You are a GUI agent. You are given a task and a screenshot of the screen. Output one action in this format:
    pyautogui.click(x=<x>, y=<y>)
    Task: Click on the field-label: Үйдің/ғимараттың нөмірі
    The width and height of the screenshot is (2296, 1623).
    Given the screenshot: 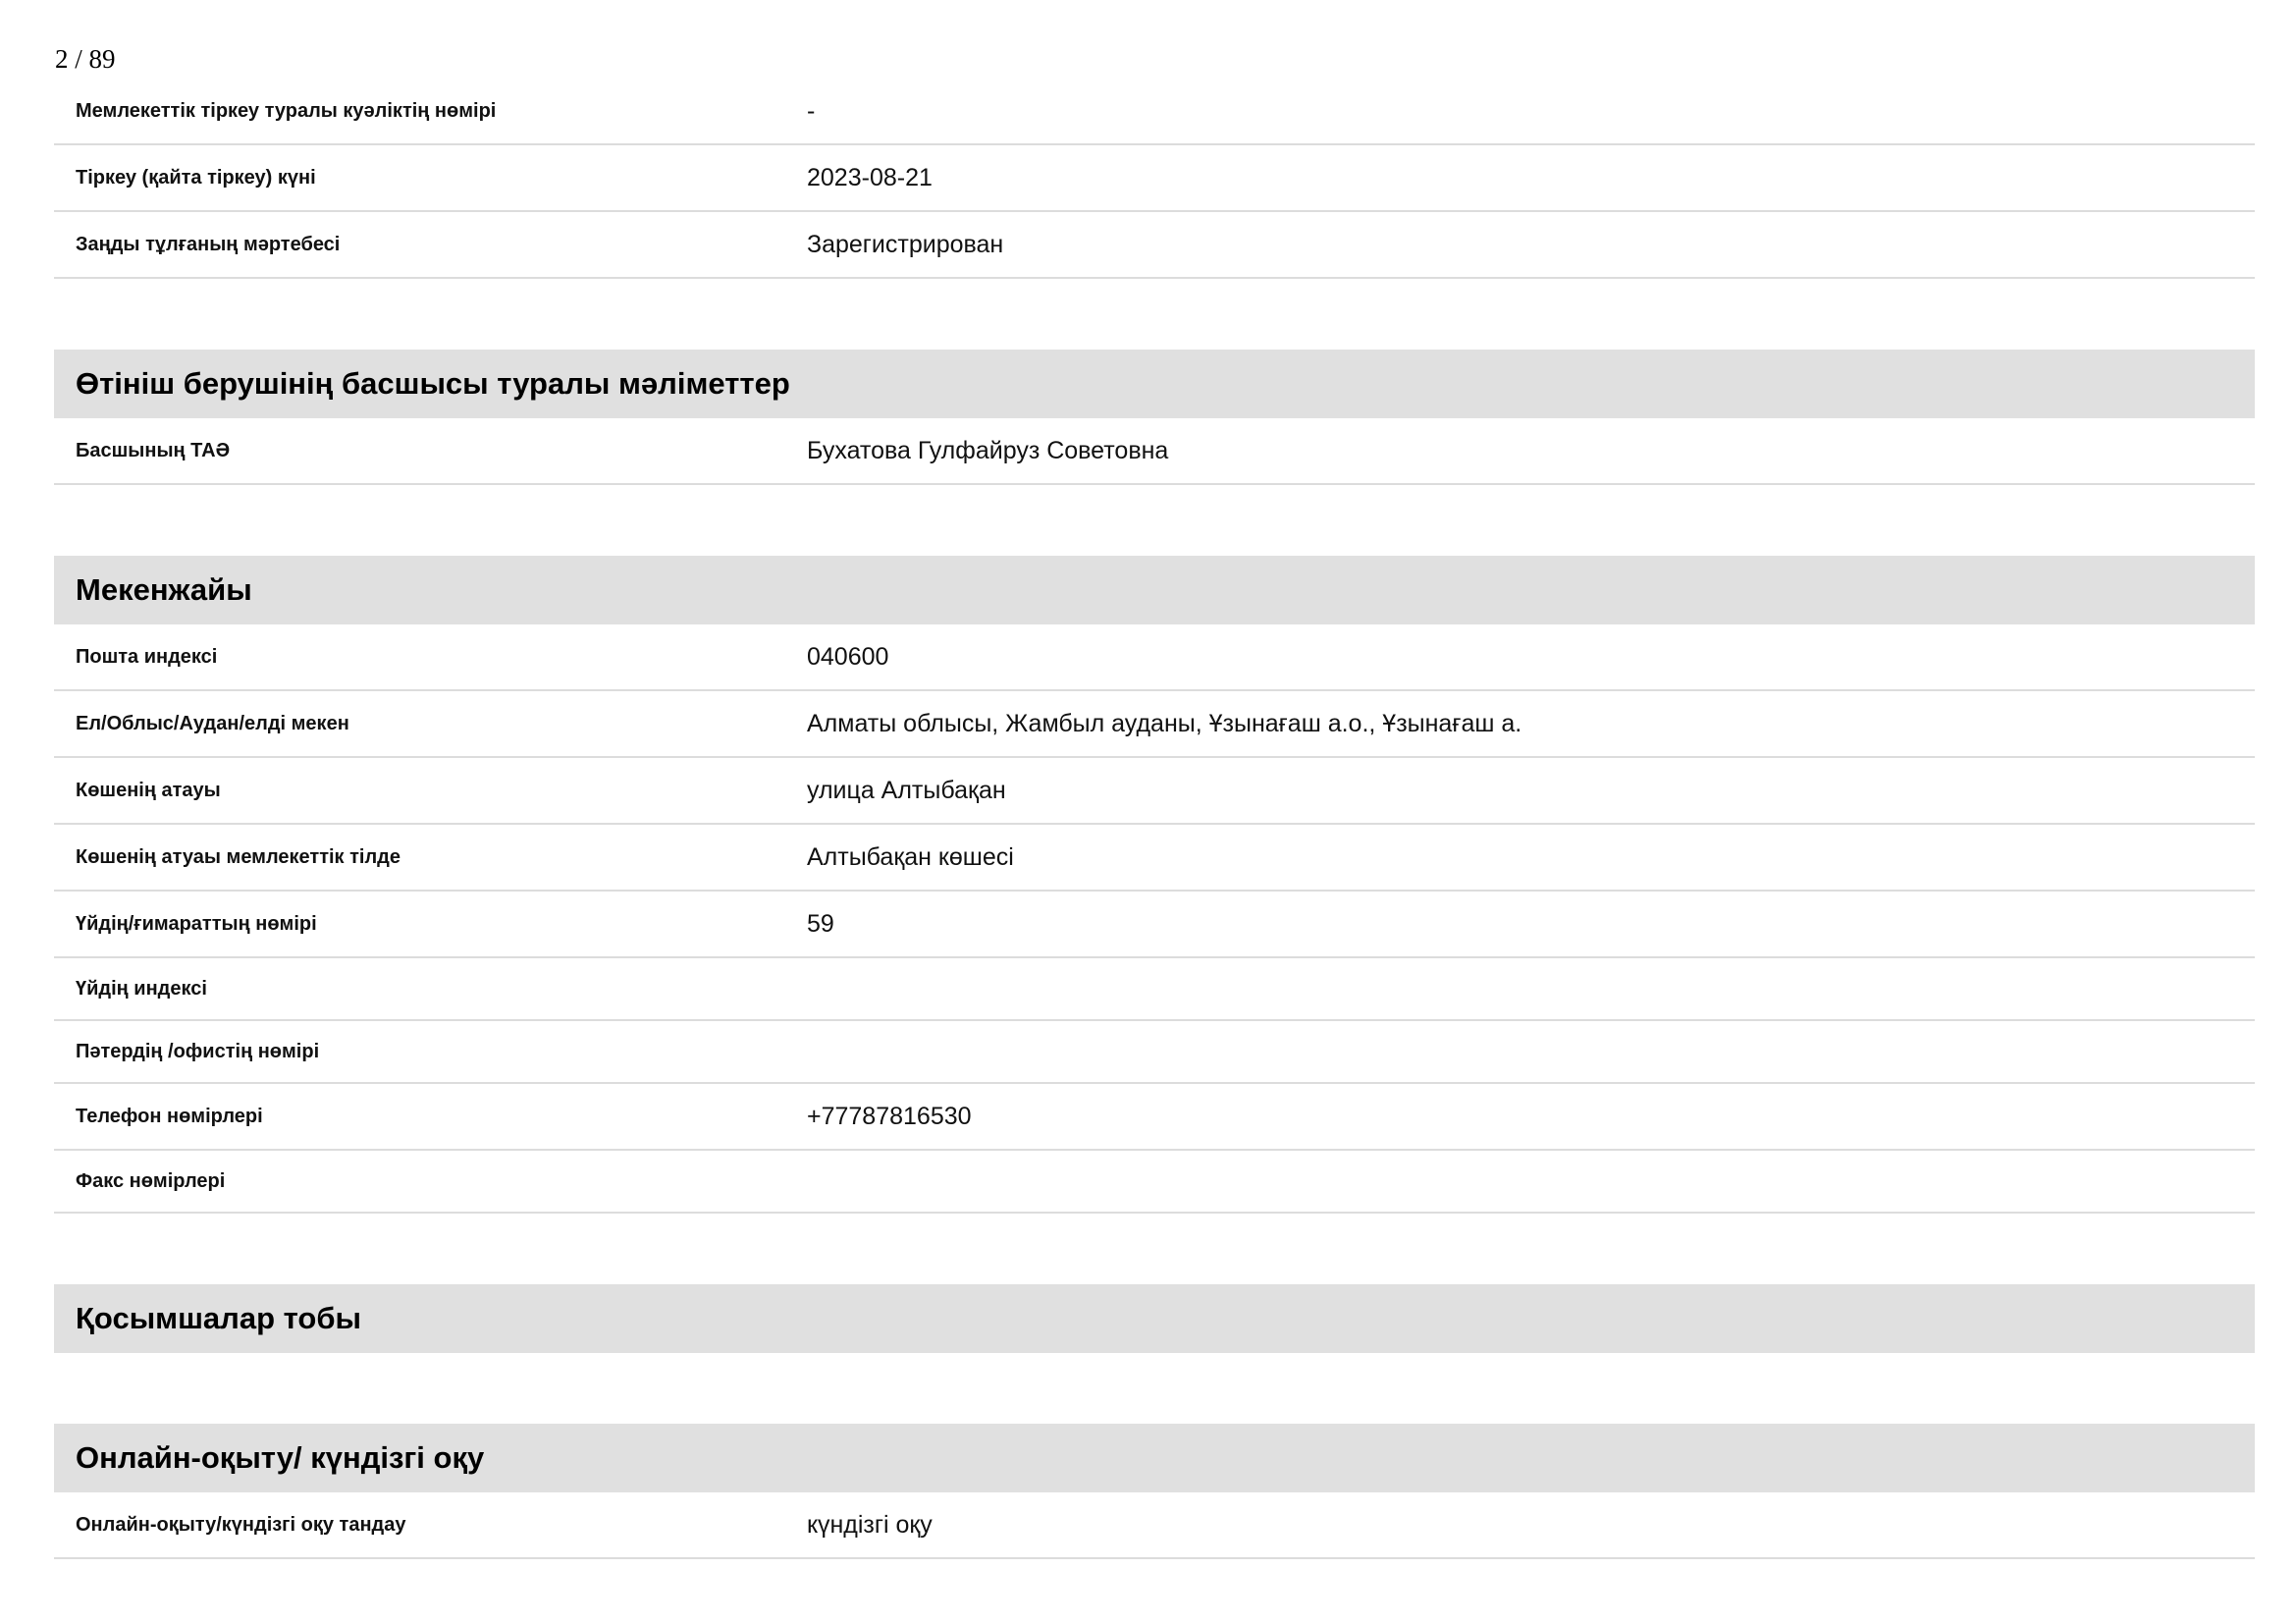 What is the action you would take?
    pyautogui.click(x=196, y=923)
    